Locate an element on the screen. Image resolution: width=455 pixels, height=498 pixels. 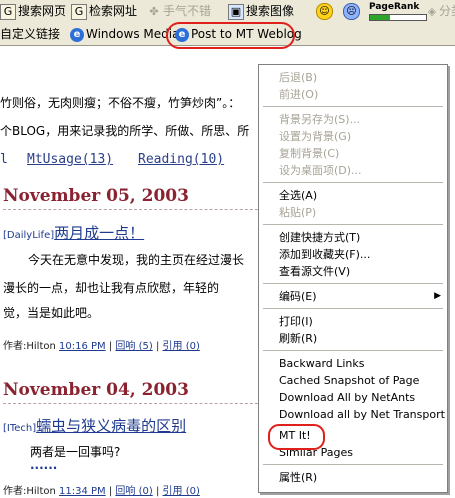
vote-down-button: ☹ is located at coordinates (352, 11).